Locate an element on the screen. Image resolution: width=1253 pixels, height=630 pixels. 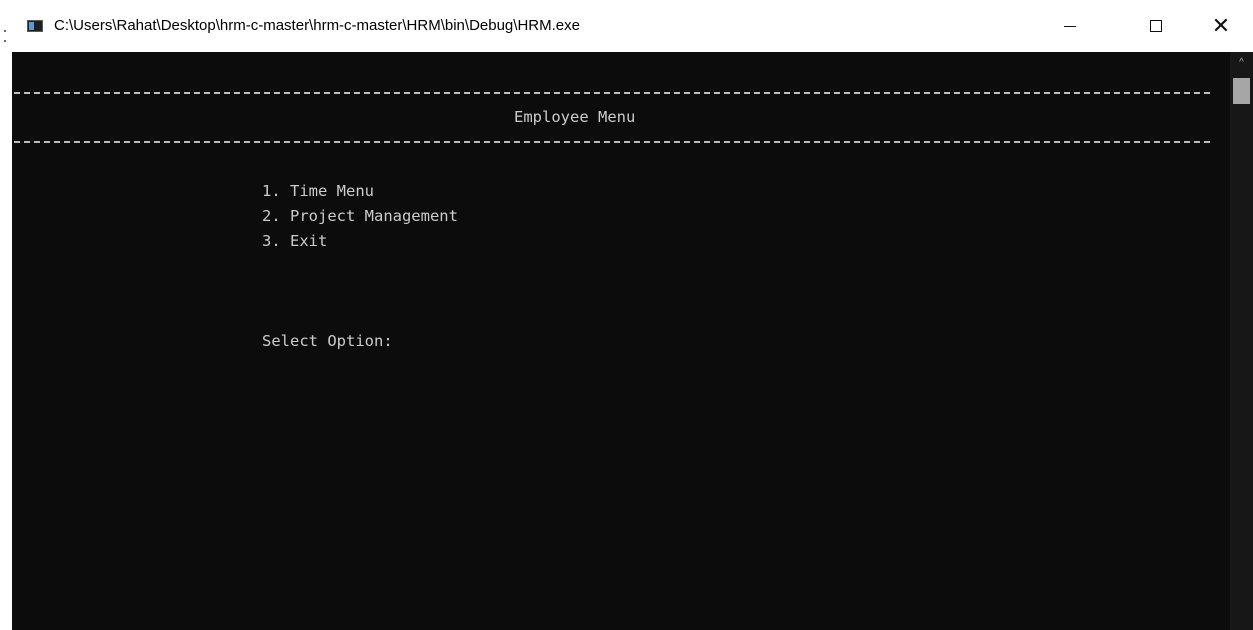
minimize-button is located at coordinates (1070, 26).